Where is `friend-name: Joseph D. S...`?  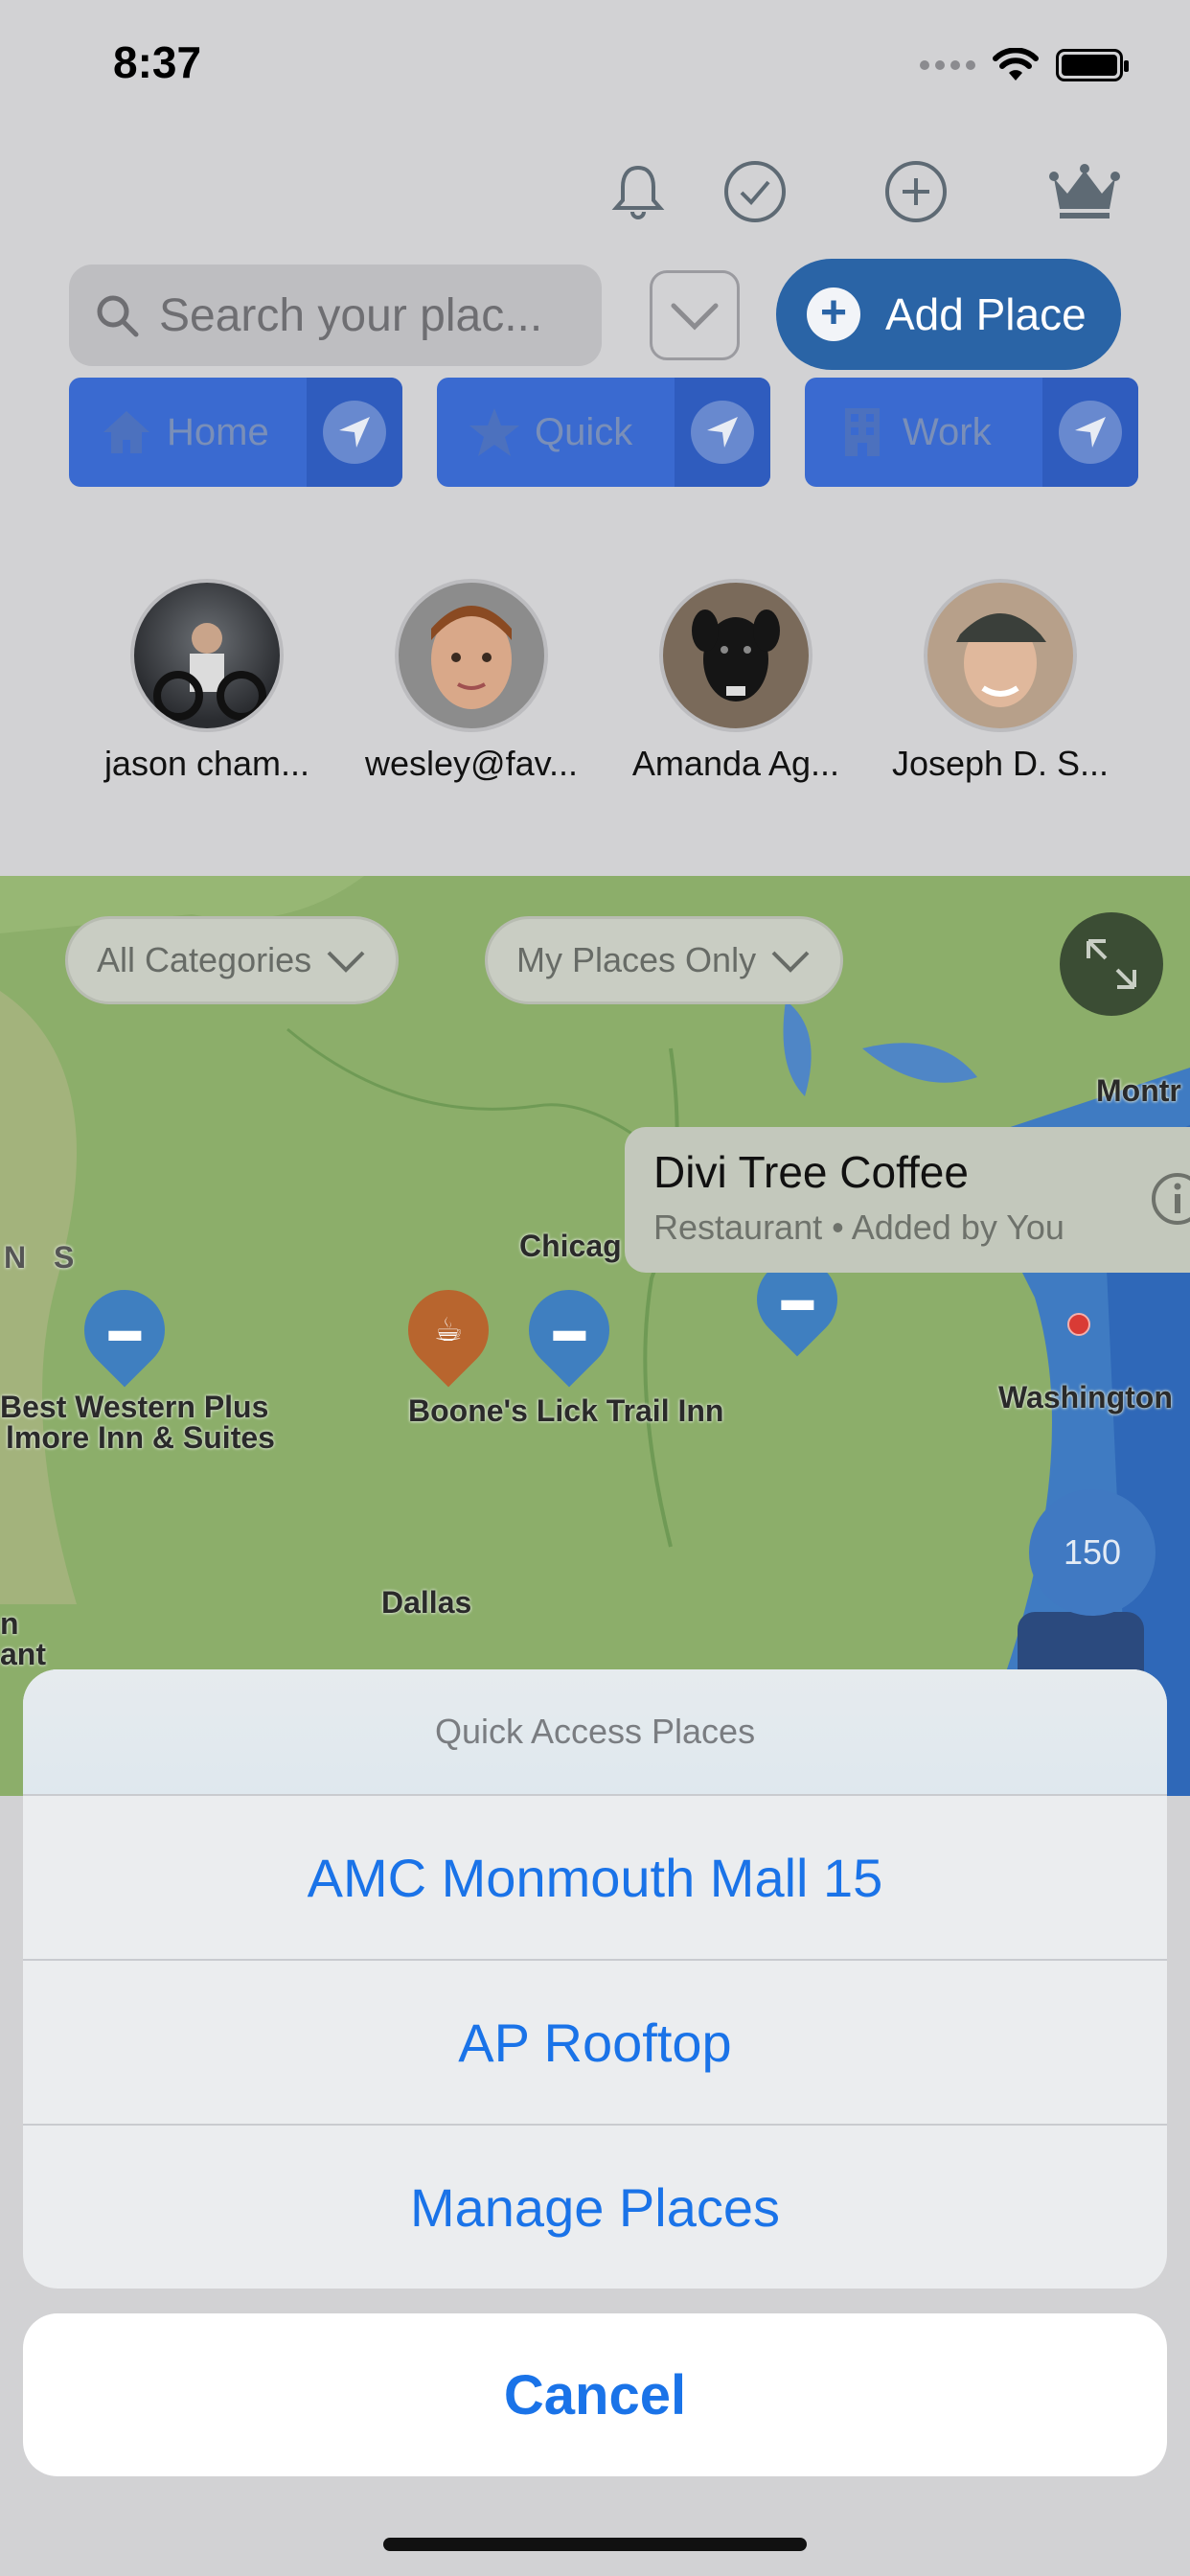
friend-name: Joseph D. S... is located at coordinates (1001, 763).